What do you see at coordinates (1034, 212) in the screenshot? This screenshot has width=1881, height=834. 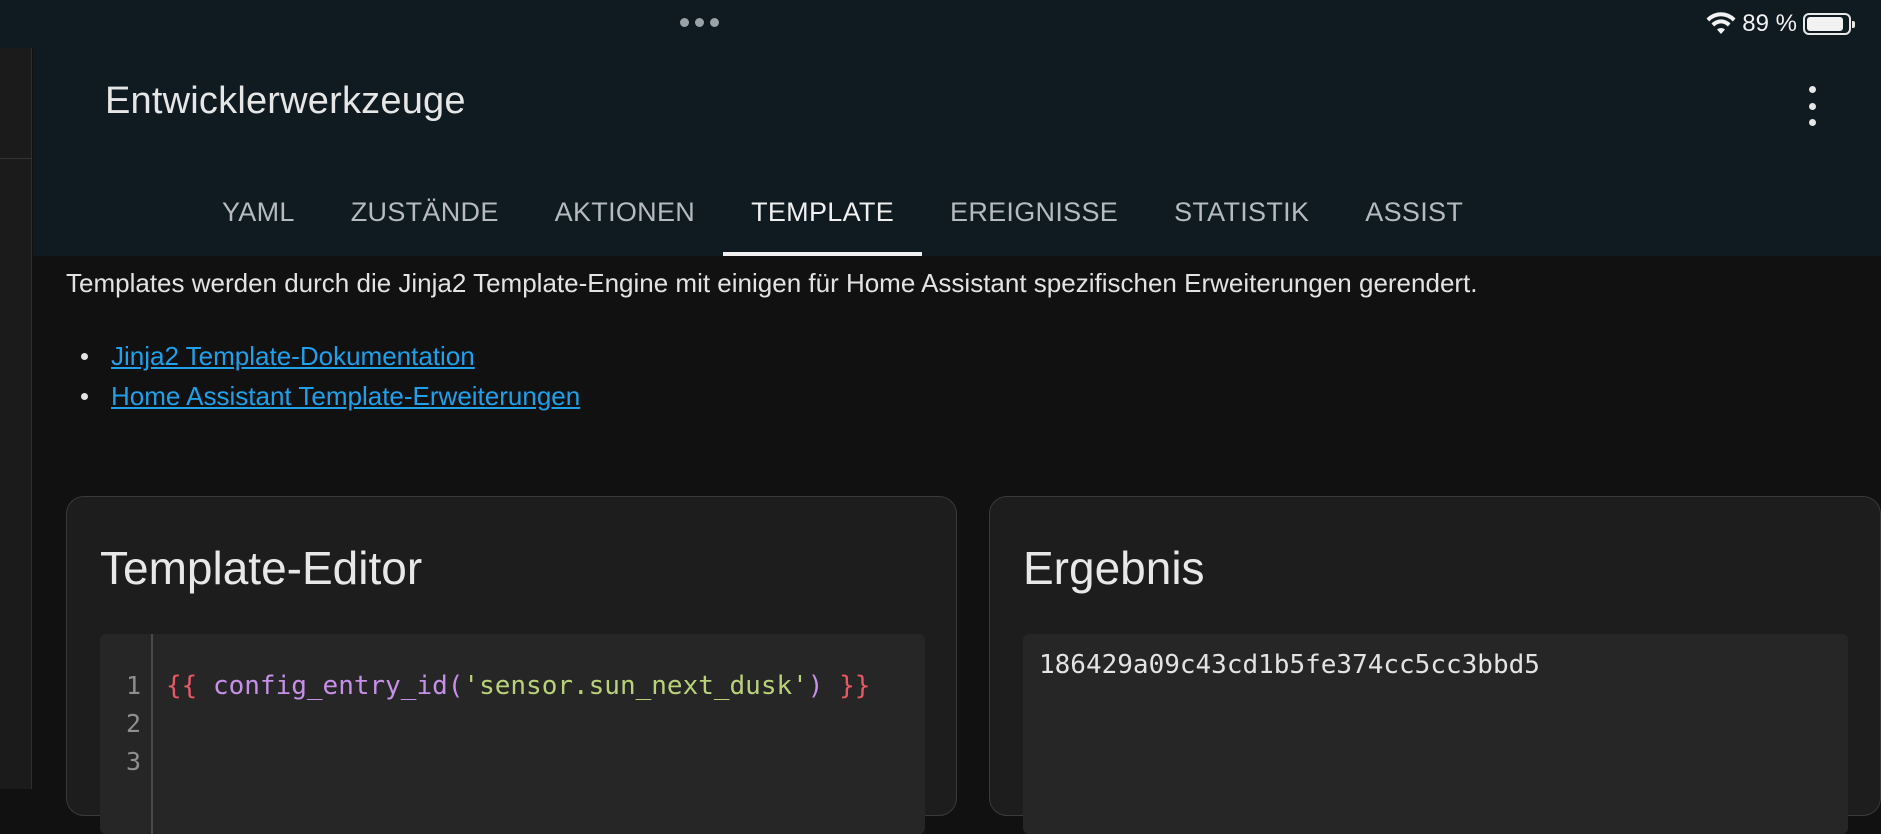 I see `tab-events: EREIGNISSE` at bounding box center [1034, 212].